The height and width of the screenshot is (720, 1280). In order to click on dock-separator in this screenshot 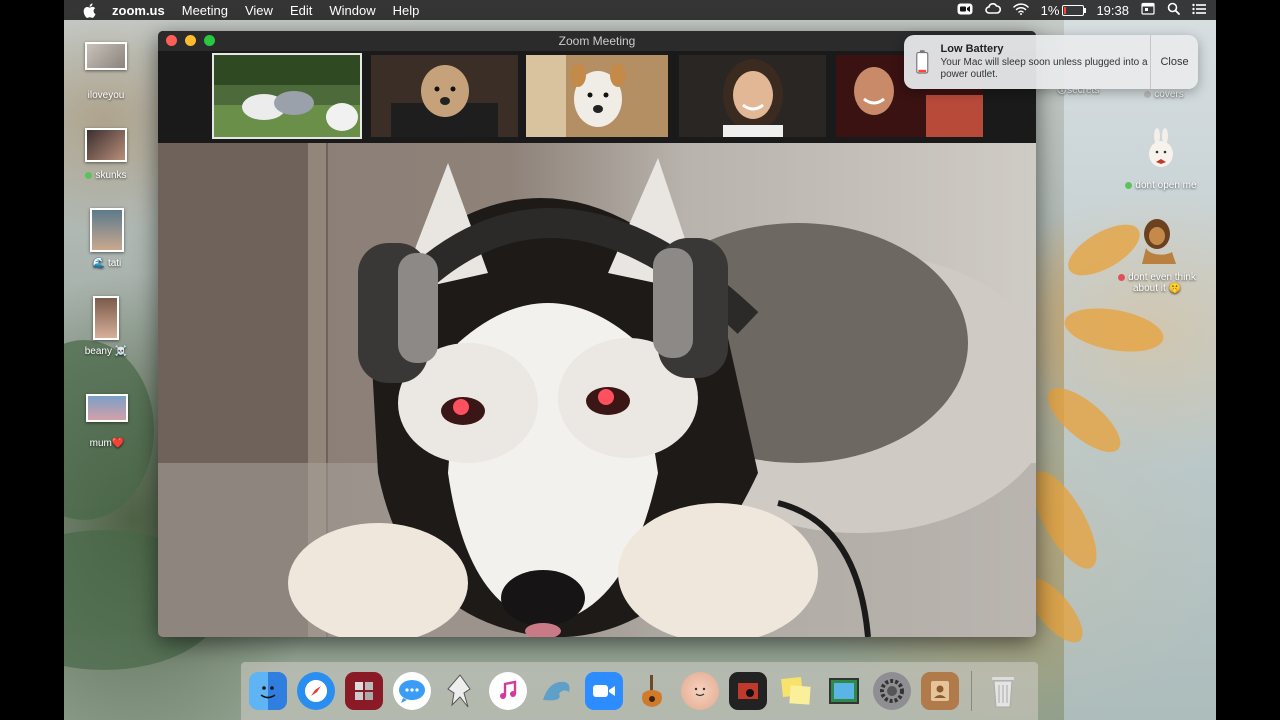, I will do `click(971, 691)`.